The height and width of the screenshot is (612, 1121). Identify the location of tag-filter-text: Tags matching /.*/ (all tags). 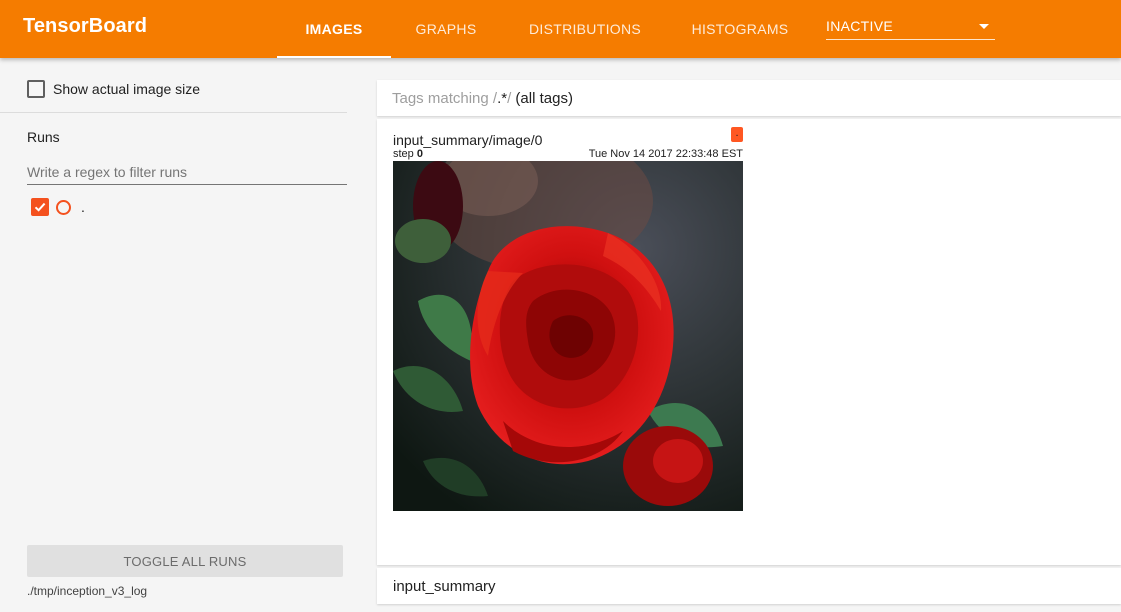
(482, 98).